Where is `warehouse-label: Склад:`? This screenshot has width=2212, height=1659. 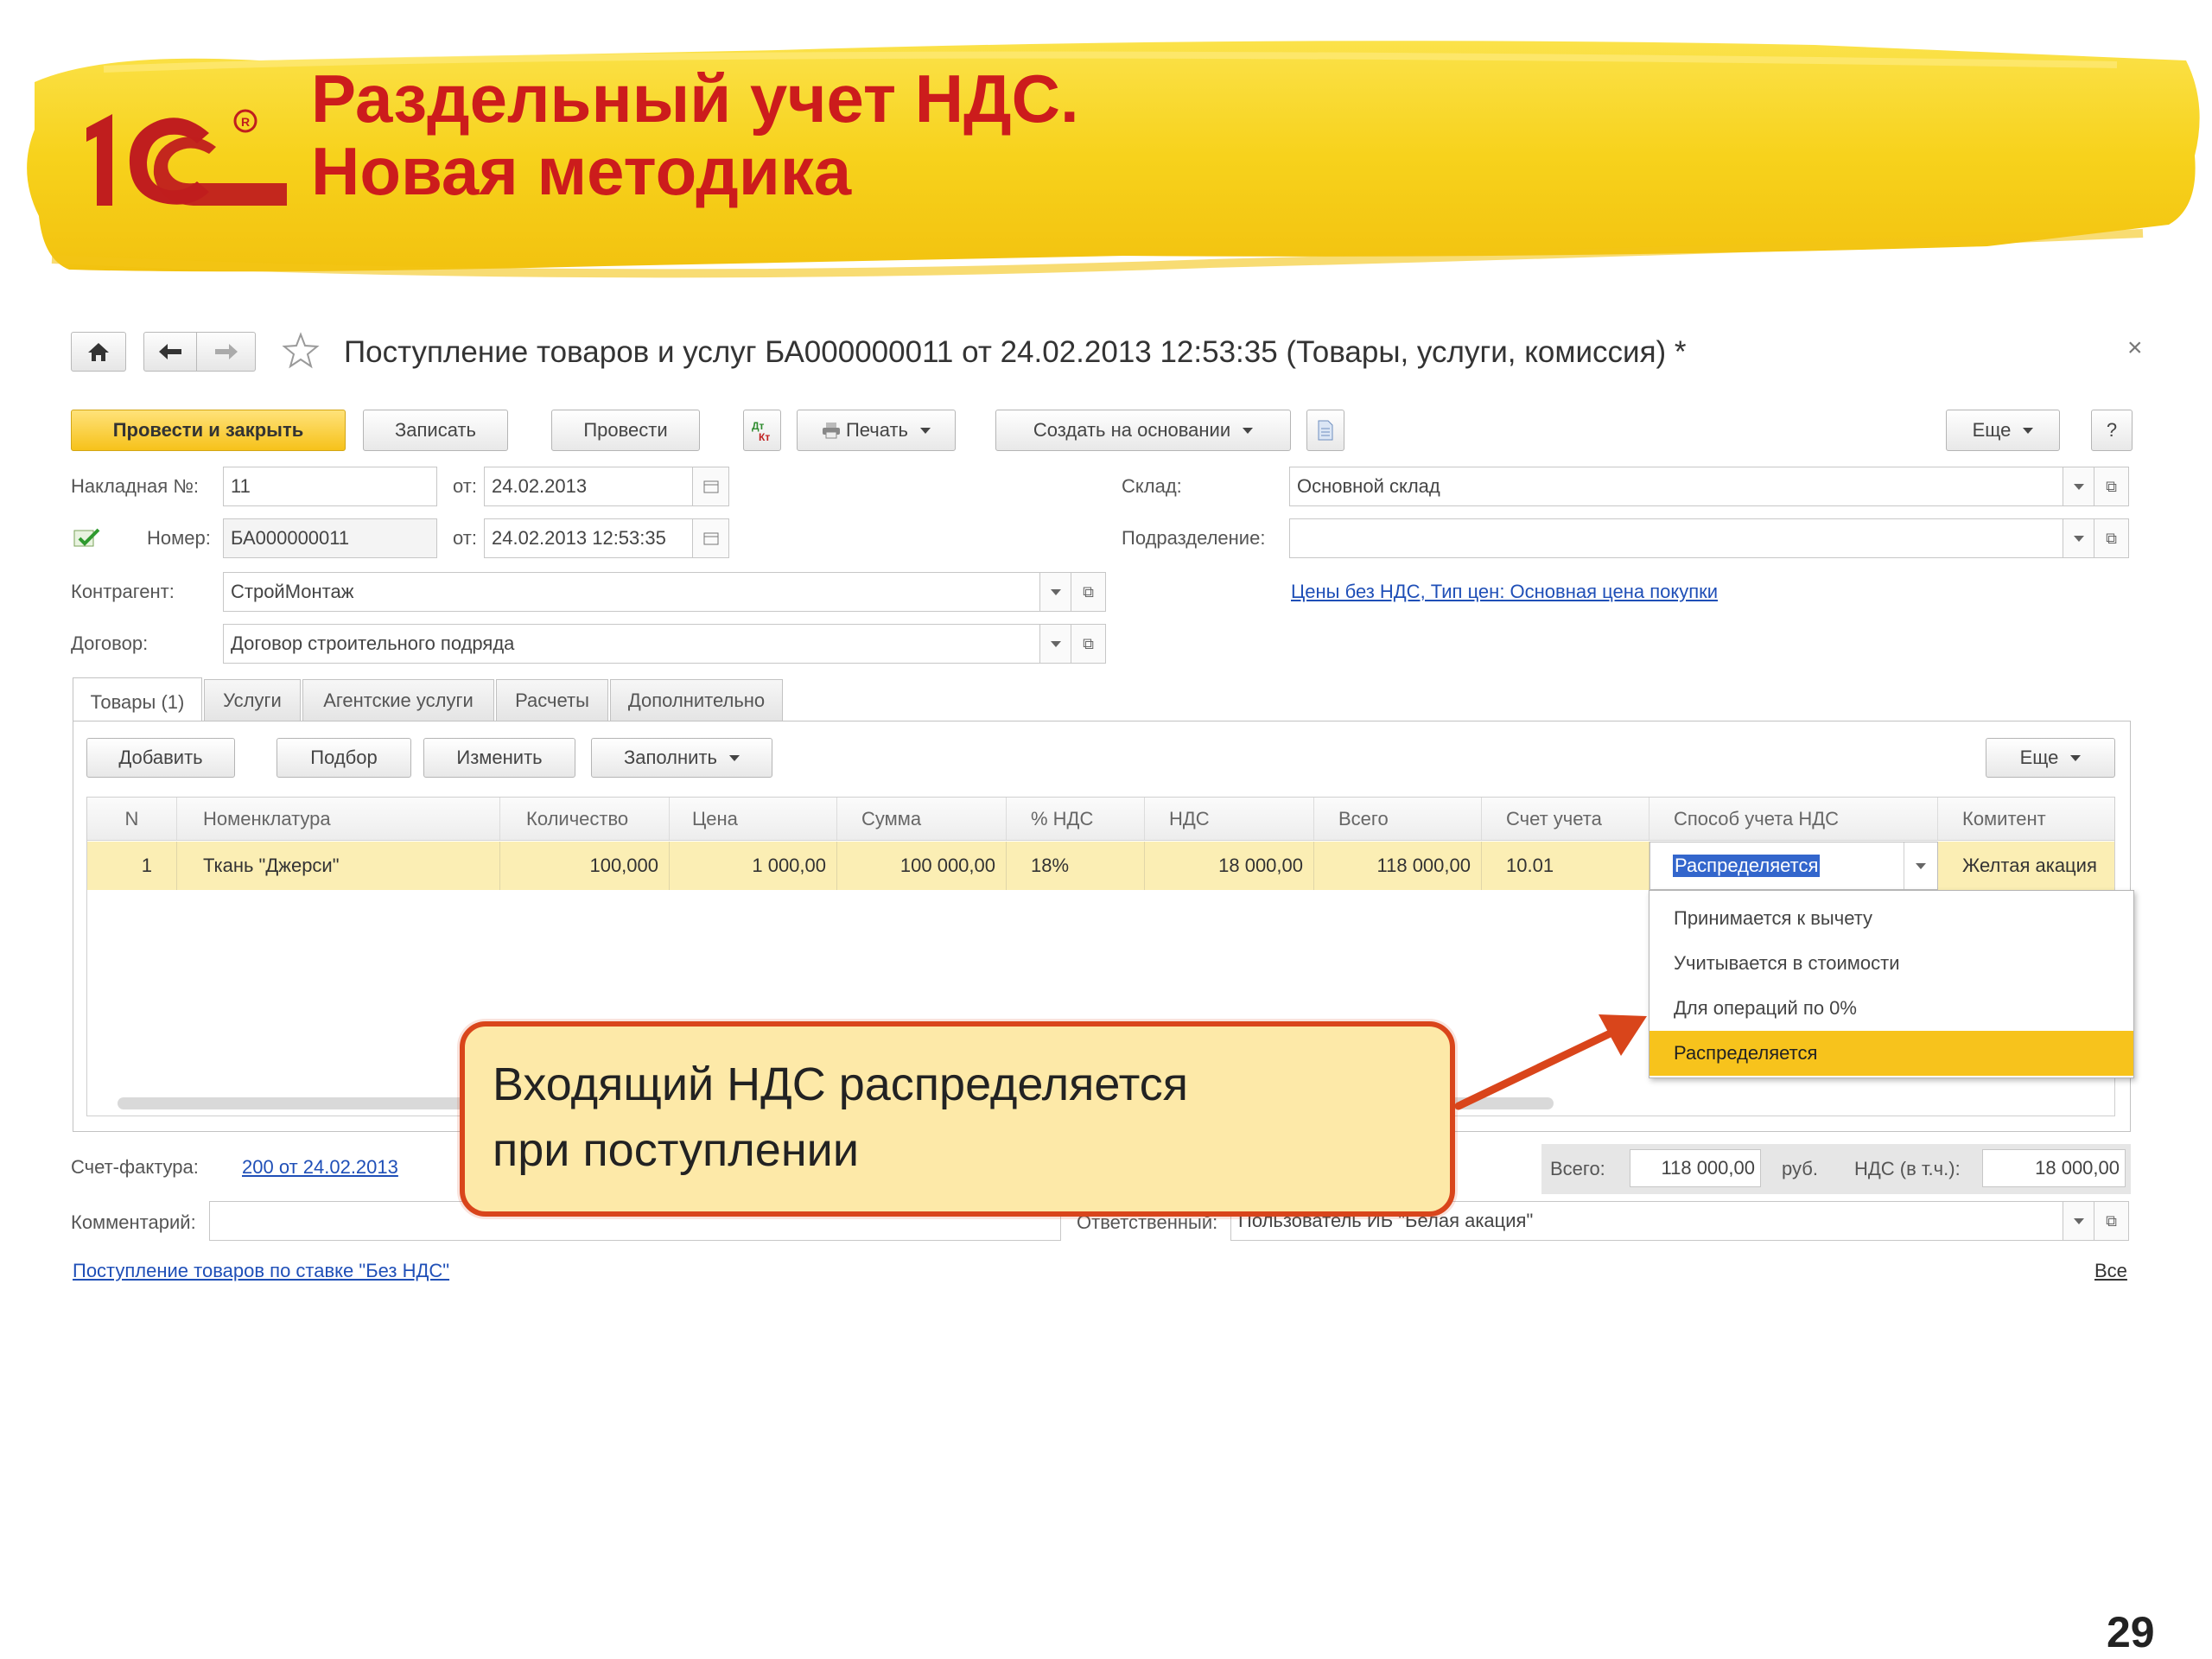 warehouse-label: Склад: is located at coordinates (1152, 486).